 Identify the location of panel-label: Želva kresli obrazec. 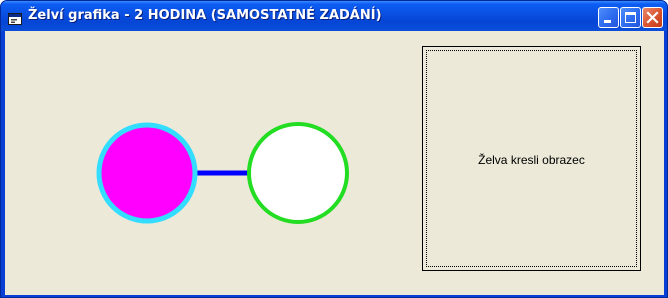
(531, 160).